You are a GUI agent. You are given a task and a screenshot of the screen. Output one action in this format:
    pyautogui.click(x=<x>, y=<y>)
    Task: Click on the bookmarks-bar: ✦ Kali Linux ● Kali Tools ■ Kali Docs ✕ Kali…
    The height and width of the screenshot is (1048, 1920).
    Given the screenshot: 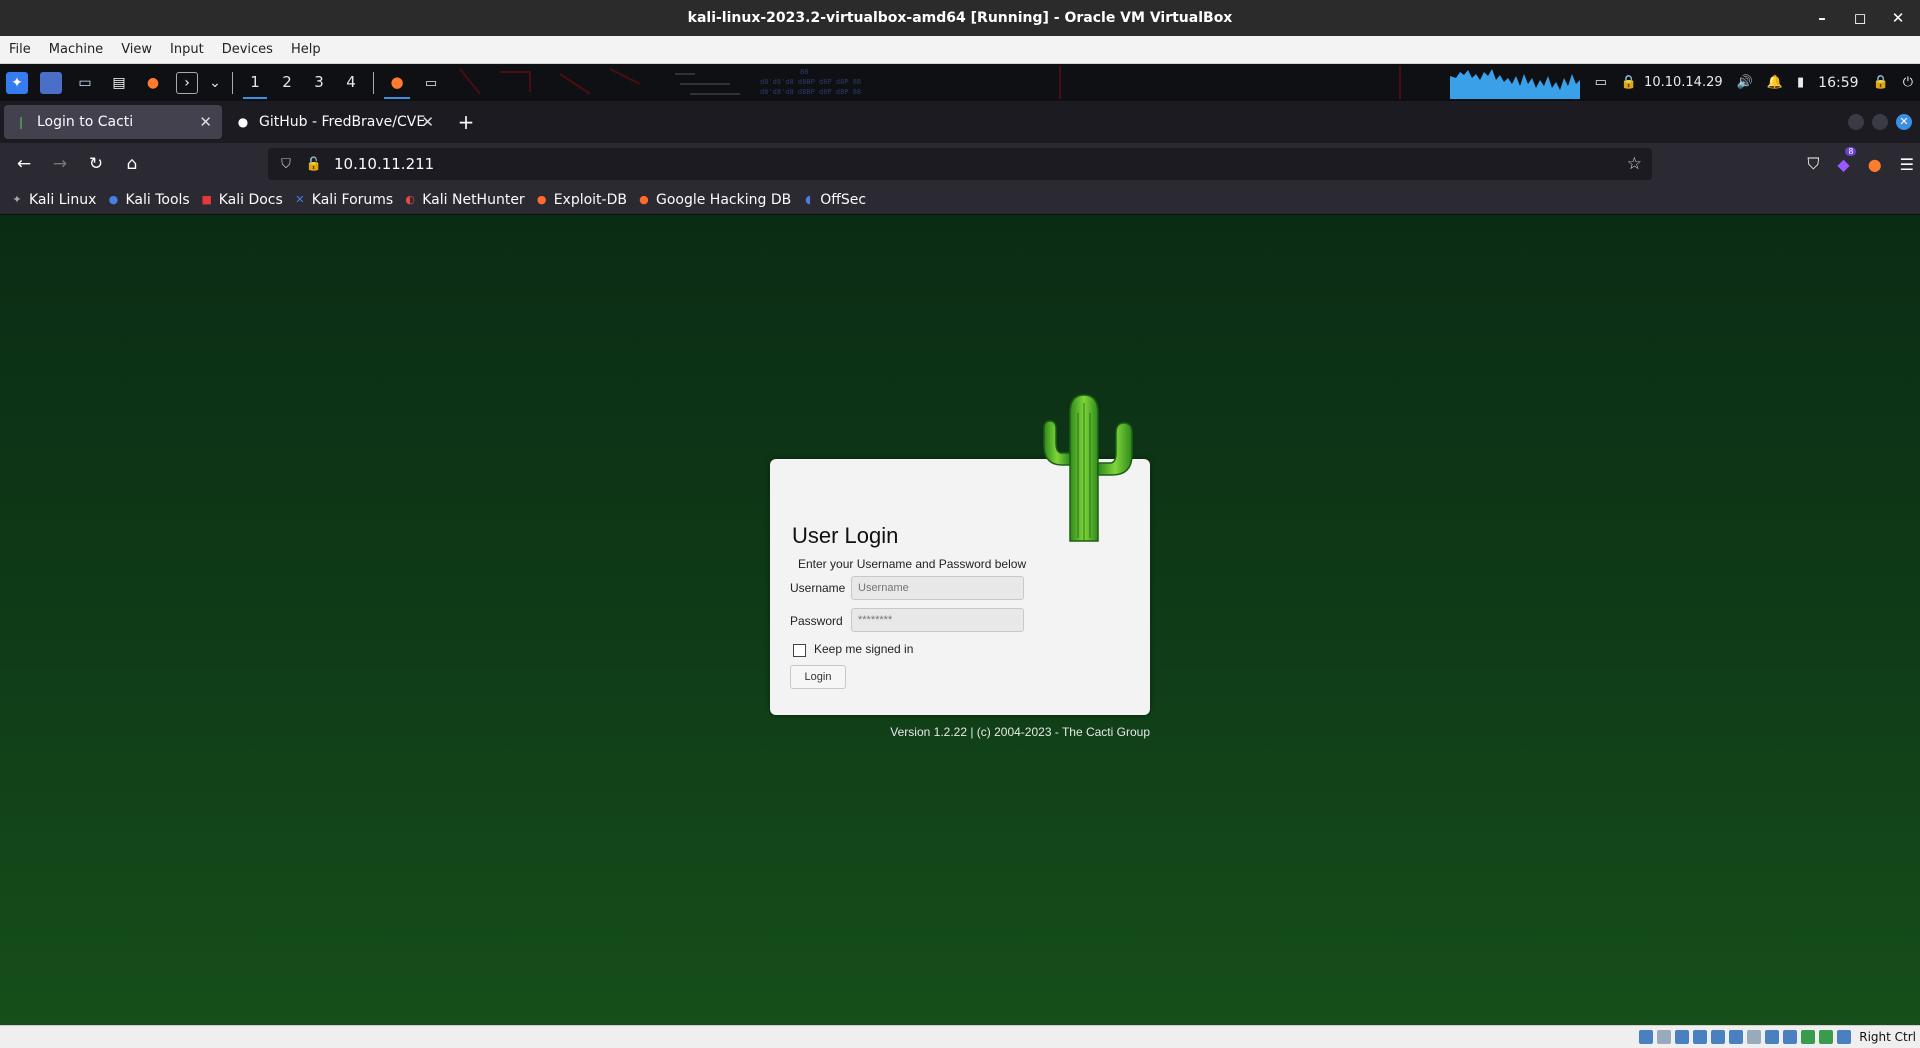 What is the action you would take?
    pyautogui.click(x=960, y=200)
    